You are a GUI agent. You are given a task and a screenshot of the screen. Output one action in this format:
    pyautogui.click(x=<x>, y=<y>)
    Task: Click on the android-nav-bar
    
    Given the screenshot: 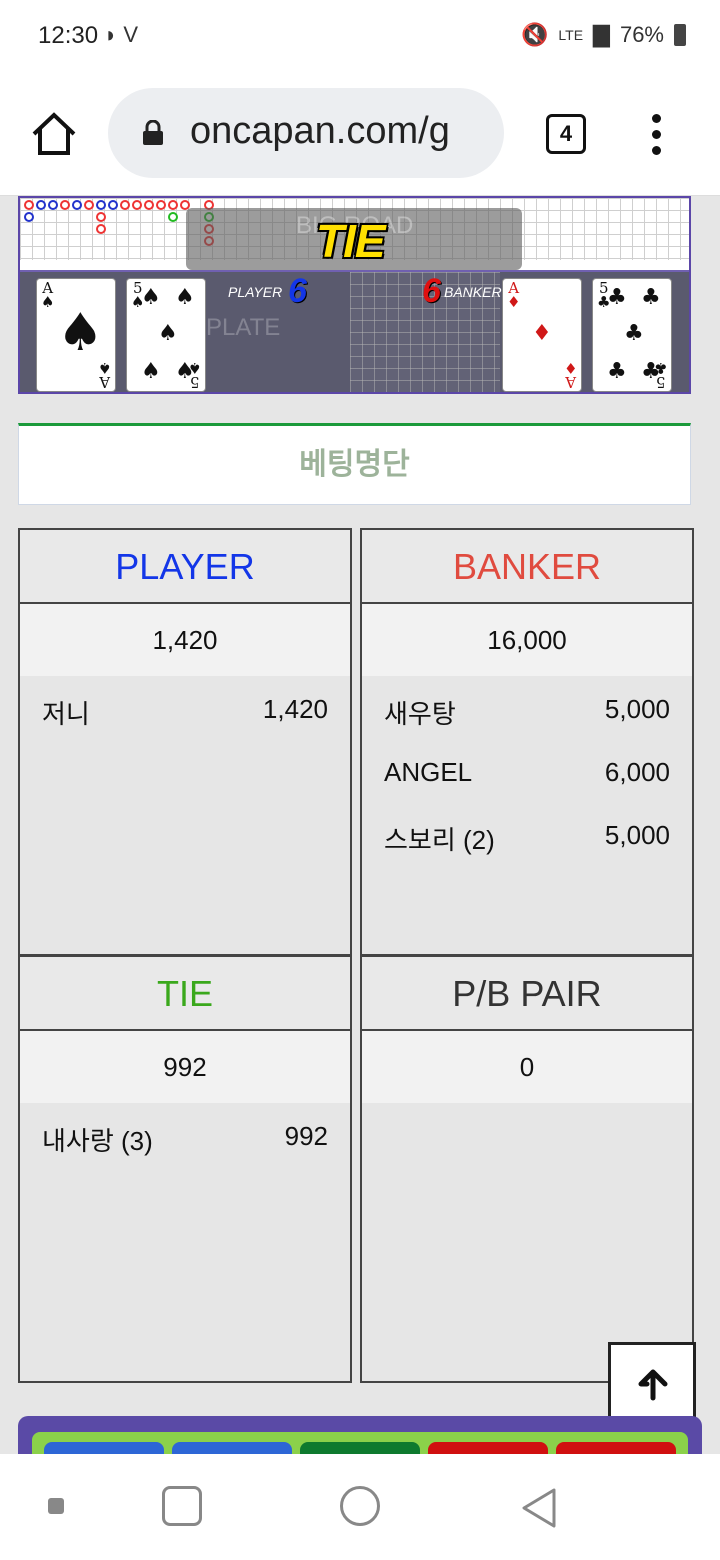 What is the action you would take?
    pyautogui.click(x=360, y=1507)
    